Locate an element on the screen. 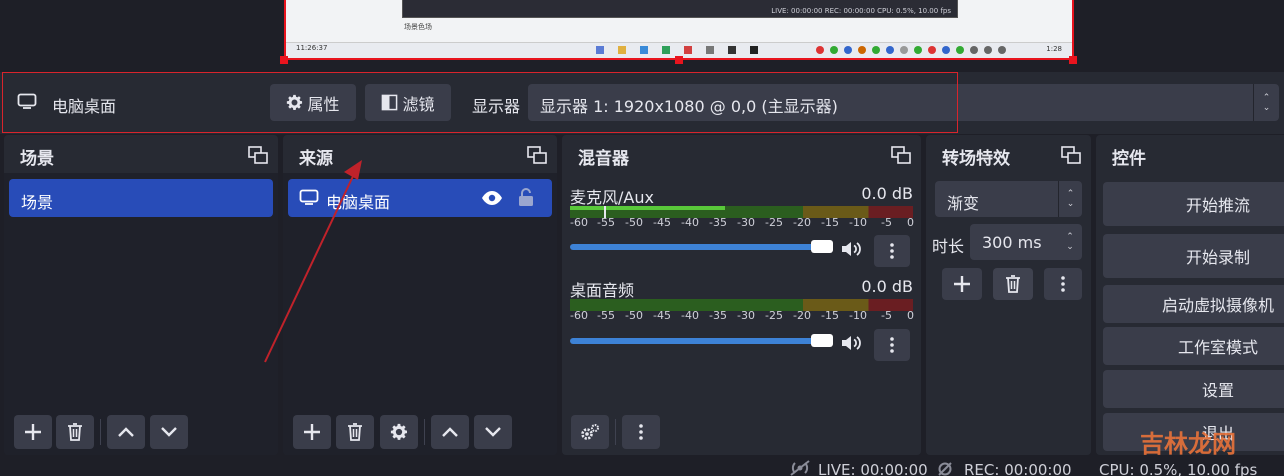 Image resolution: width=1284 pixels, height=476 pixels. windows-start-icon is located at coordinates (600, 50).